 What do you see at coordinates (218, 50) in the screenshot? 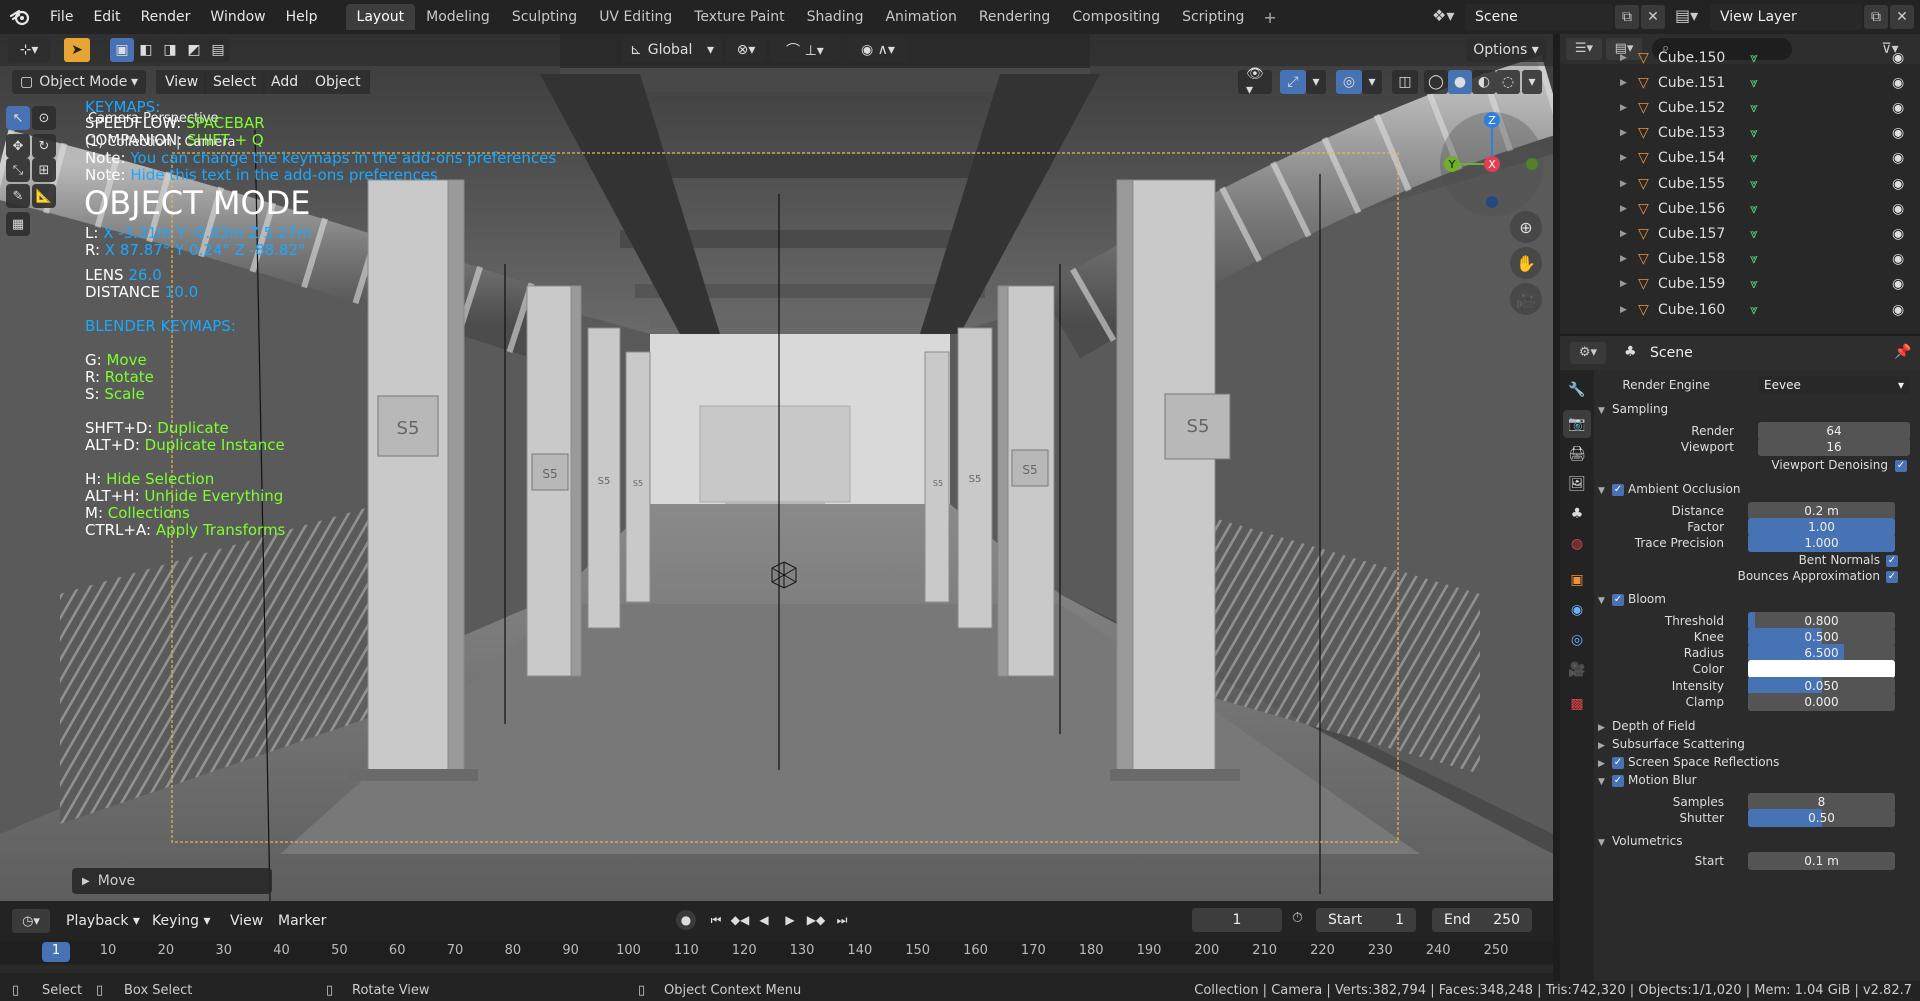
I see `select-intersect-icon: ▤` at bounding box center [218, 50].